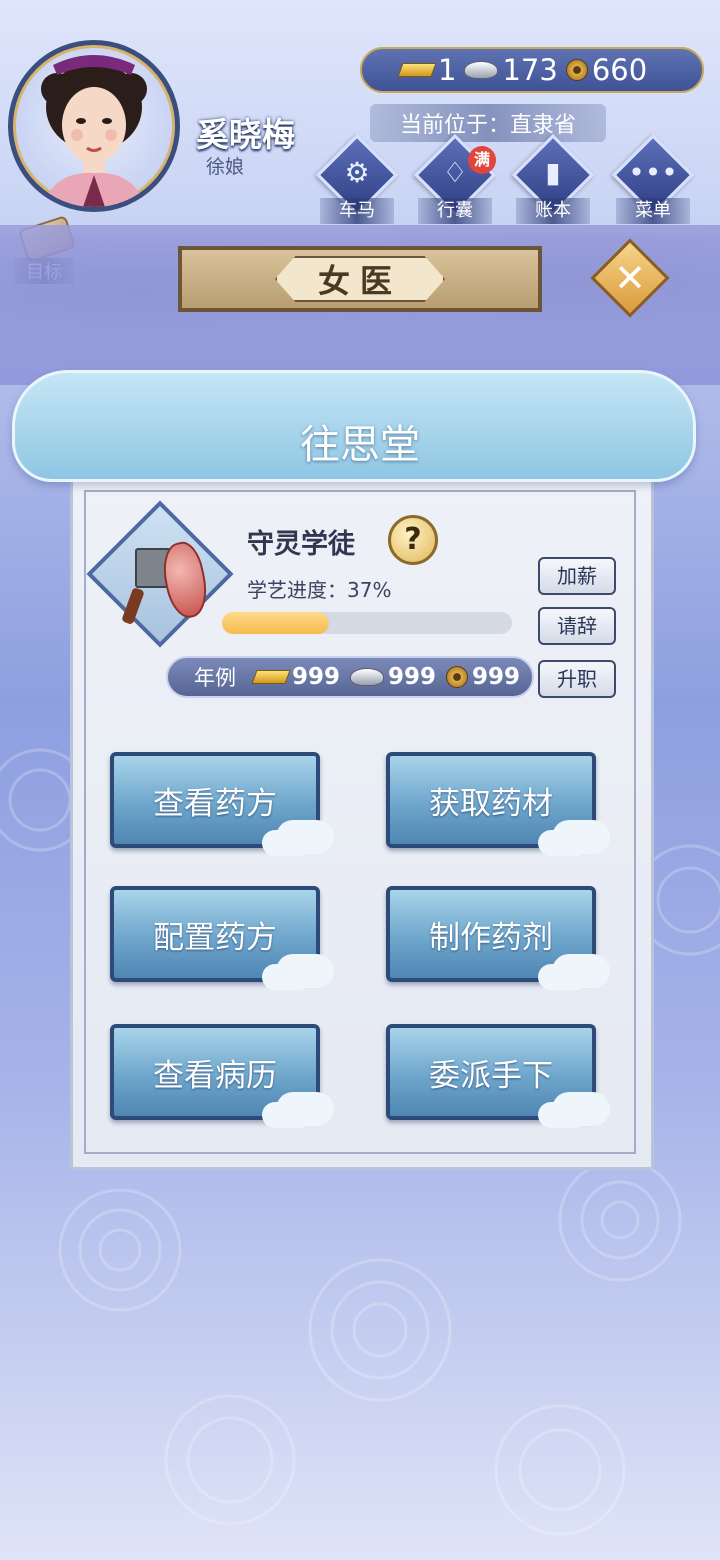 The image size is (720, 1560). Describe the element at coordinates (577, 626) in the screenshot. I see `resign-button: 请辞` at that location.